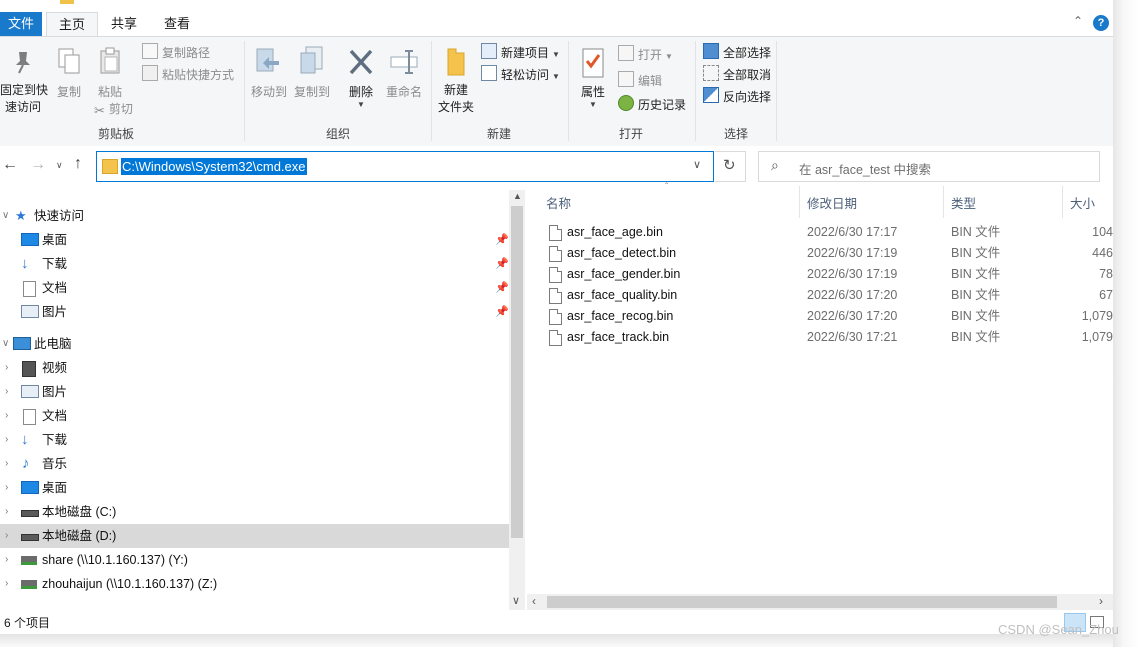  Describe the element at coordinates (254, 312) in the screenshot. I see `tree-quick-pictures: 图片 📌` at that location.